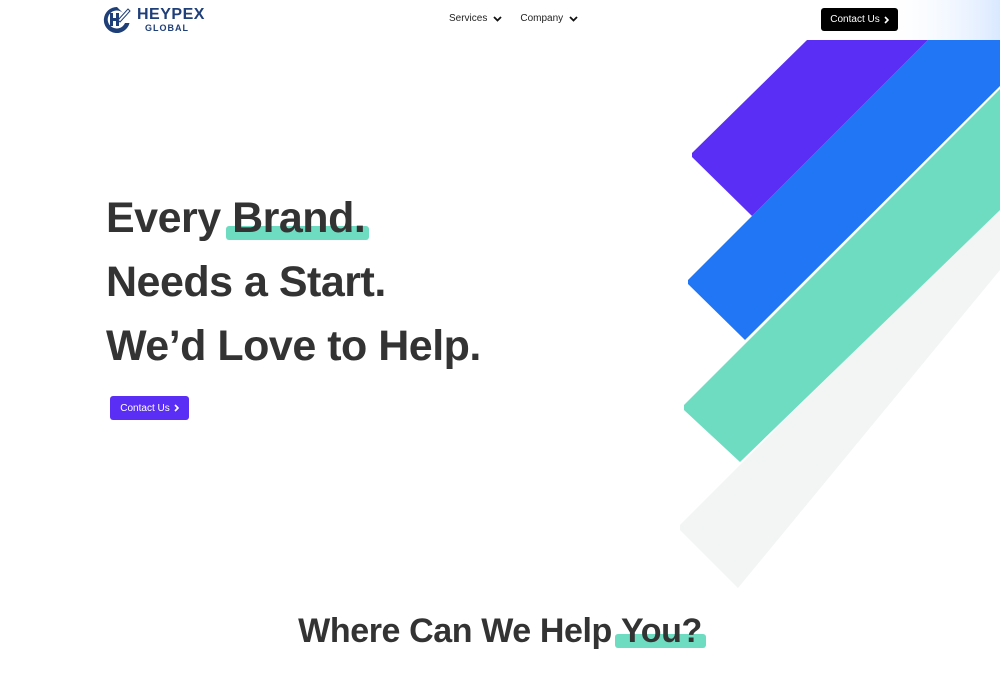 The height and width of the screenshot is (679, 1000). Describe the element at coordinates (810, 128) in the screenshot. I see `stripe-purple` at that location.